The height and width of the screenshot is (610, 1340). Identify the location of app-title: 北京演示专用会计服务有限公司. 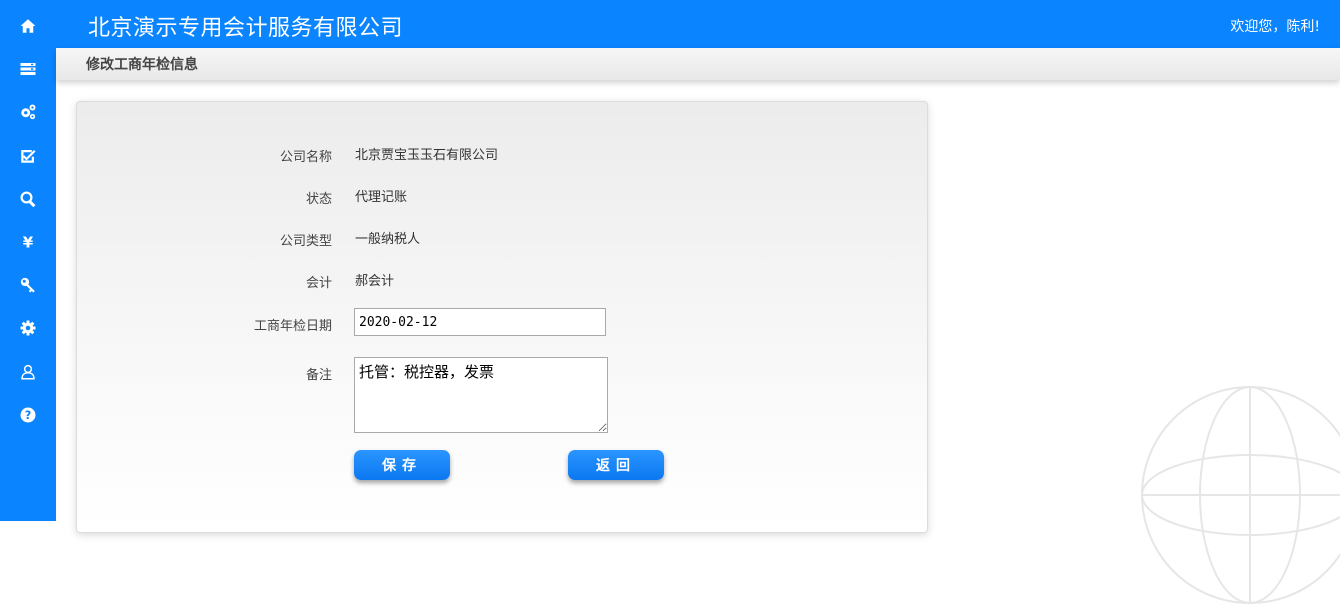
(246, 28).